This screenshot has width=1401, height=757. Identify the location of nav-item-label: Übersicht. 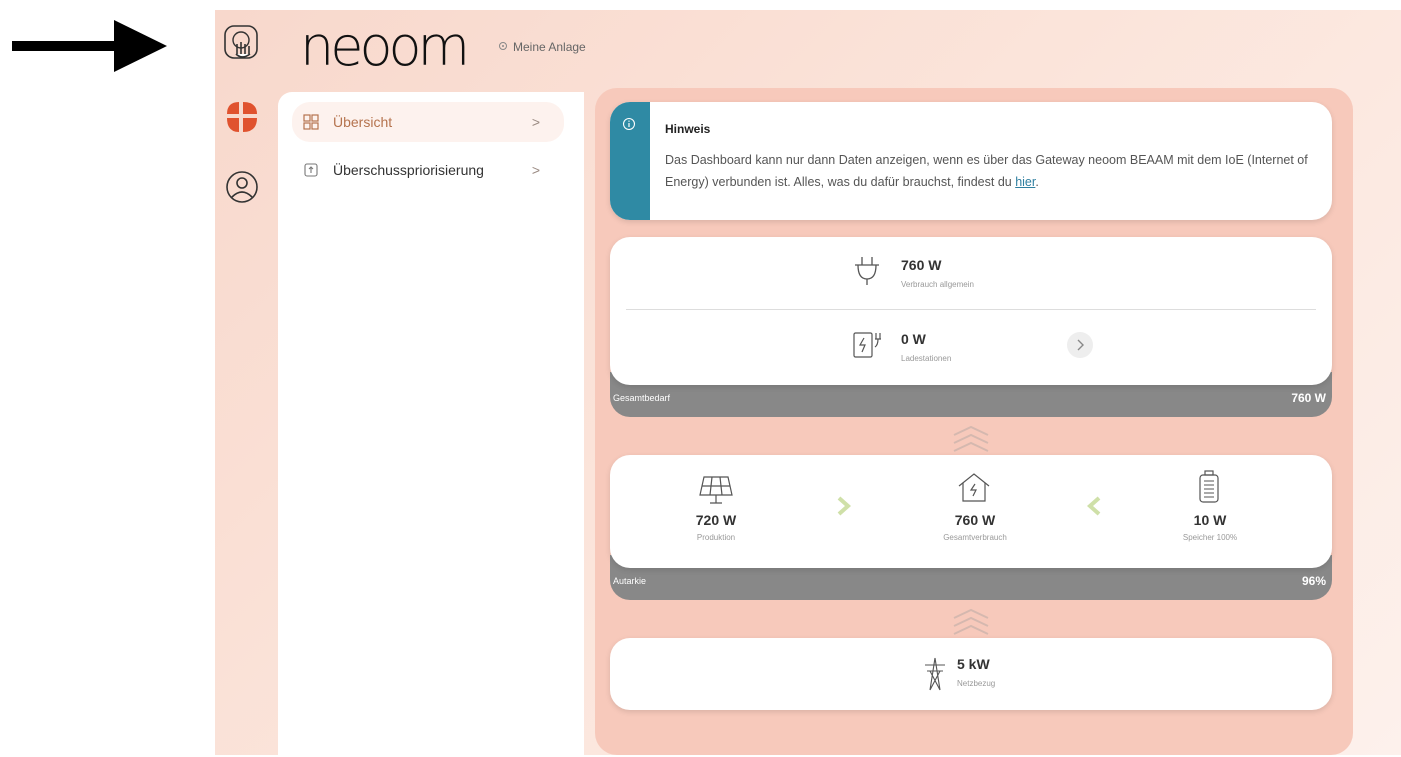
(363, 122).